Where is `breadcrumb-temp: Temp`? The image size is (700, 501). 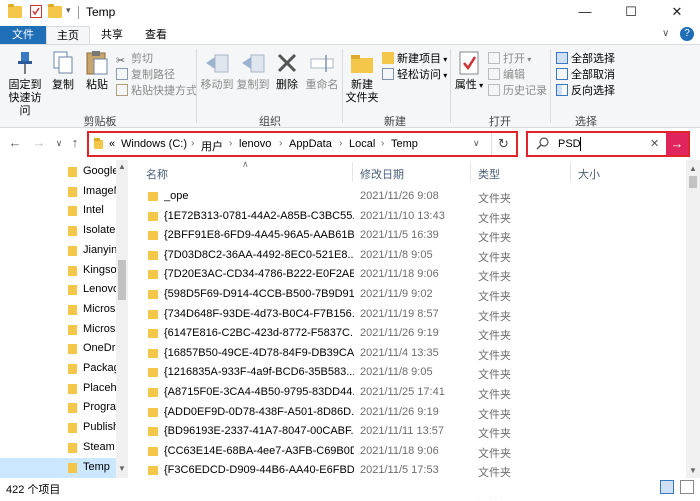
breadcrumb-temp: Temp is located at coordinates (404, 144).